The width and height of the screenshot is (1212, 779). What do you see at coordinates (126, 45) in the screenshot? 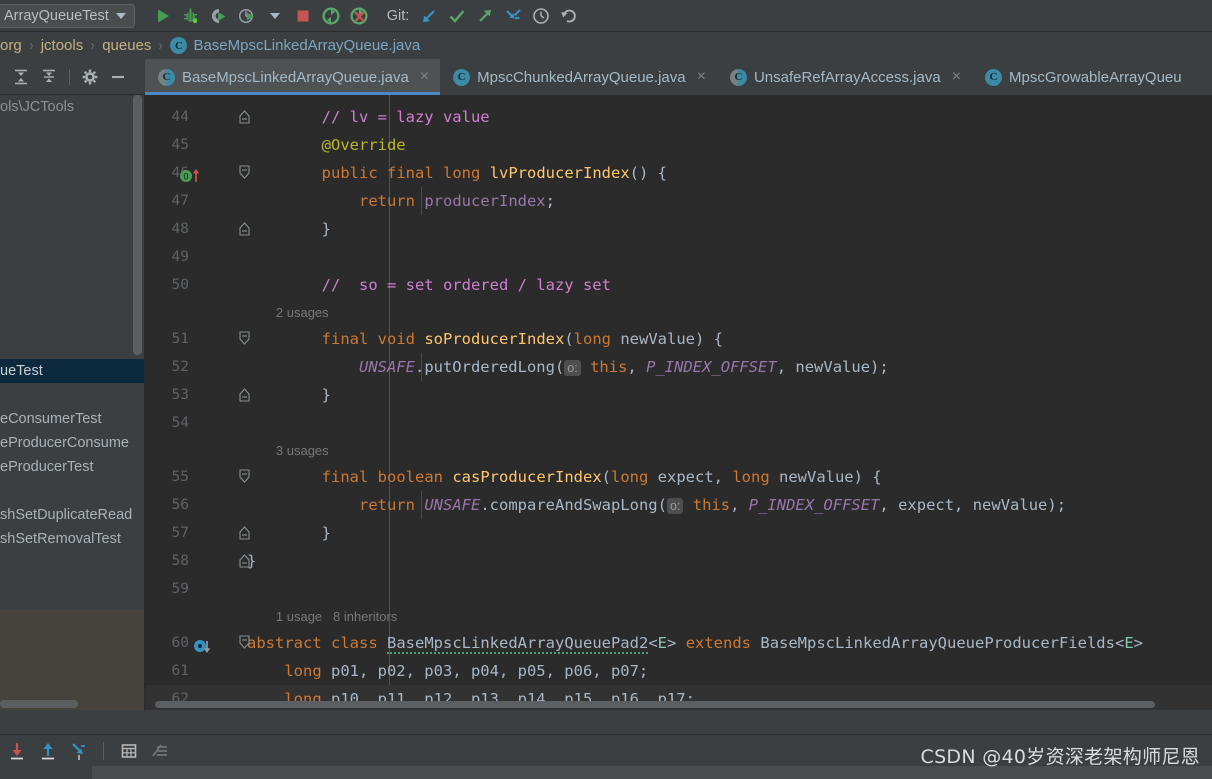
I see `breadcrumb-item-queues: queues` at bounding box center [126, 45].